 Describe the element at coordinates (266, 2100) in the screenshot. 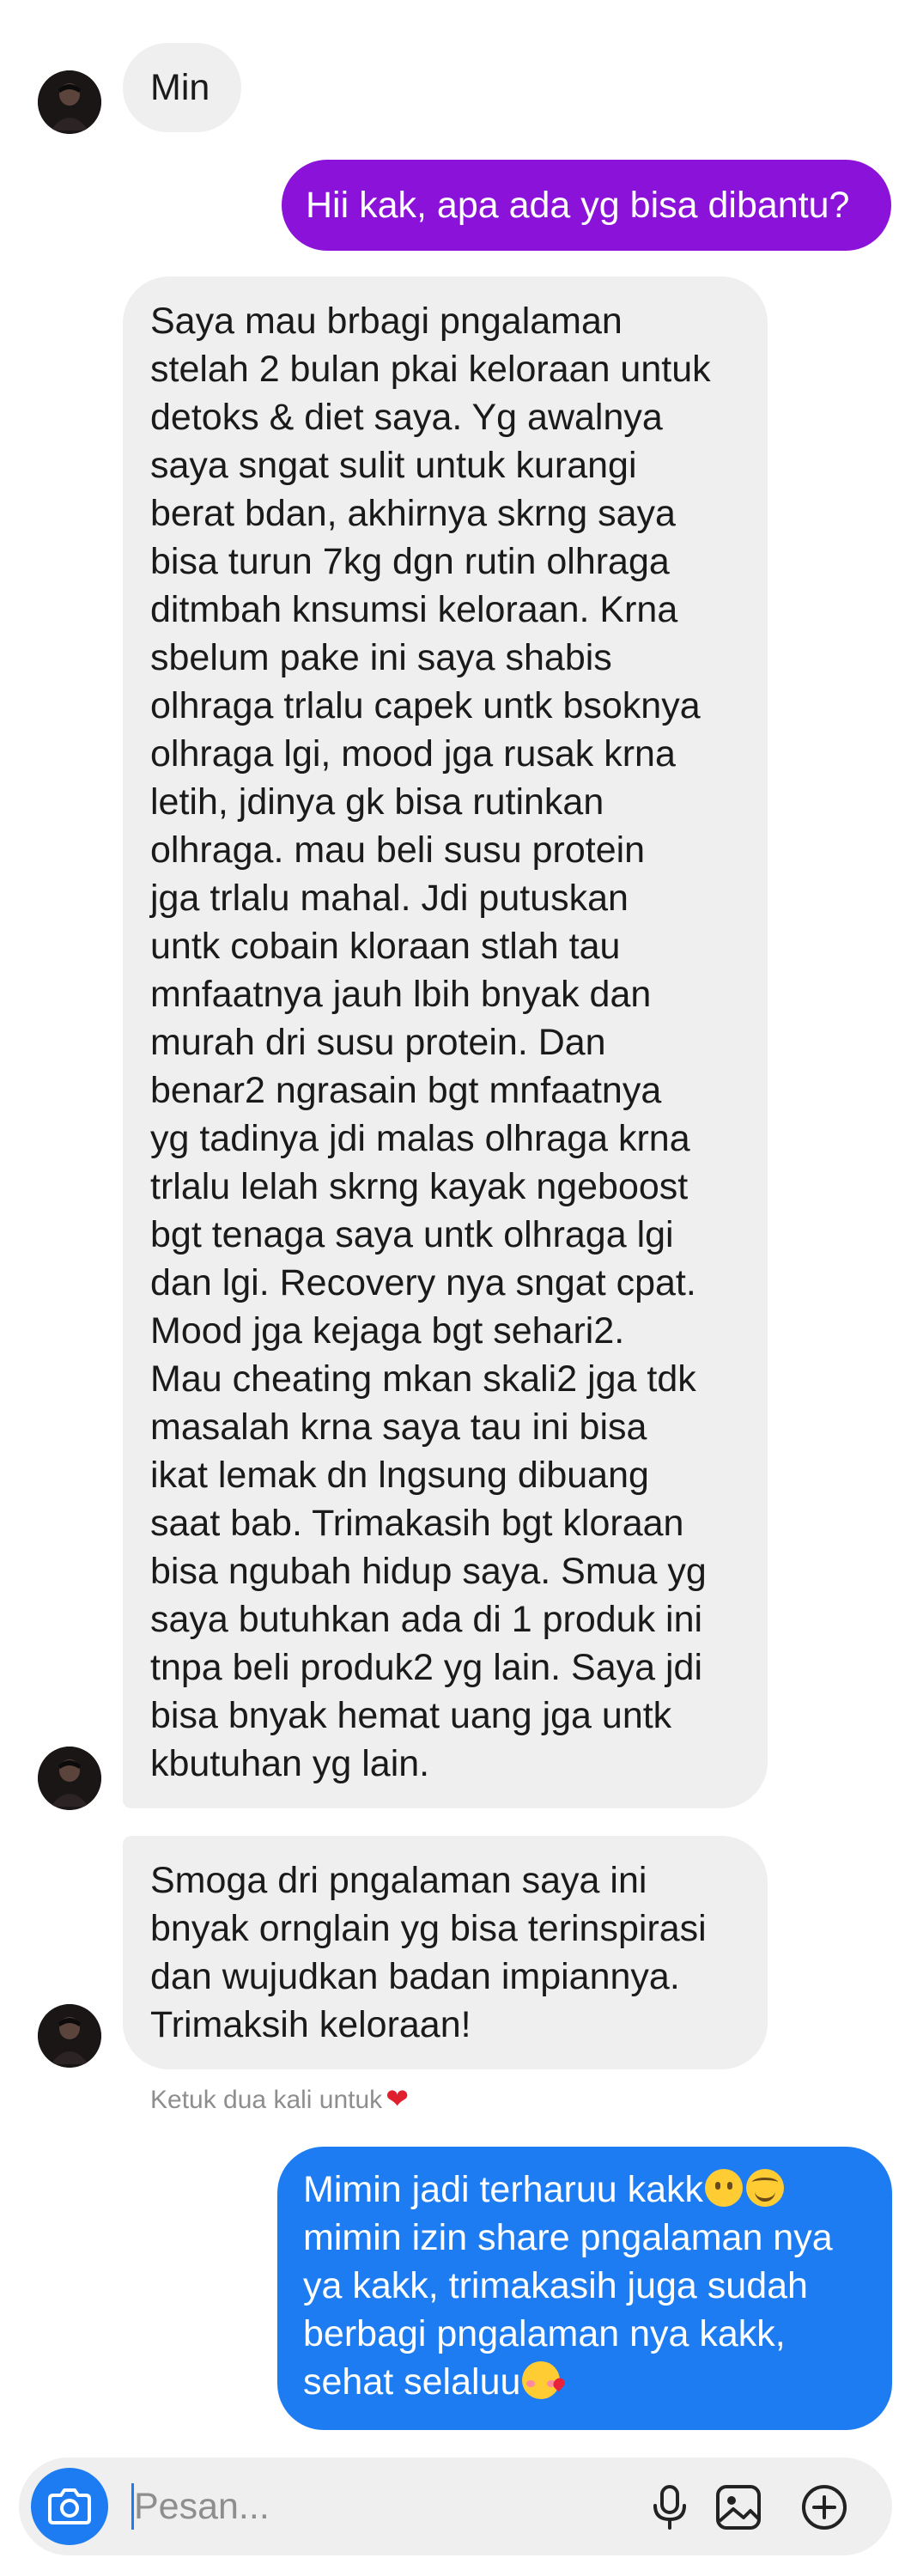

I see `double-tap-hint-text: Ketuk dua kali untuk` at that location.